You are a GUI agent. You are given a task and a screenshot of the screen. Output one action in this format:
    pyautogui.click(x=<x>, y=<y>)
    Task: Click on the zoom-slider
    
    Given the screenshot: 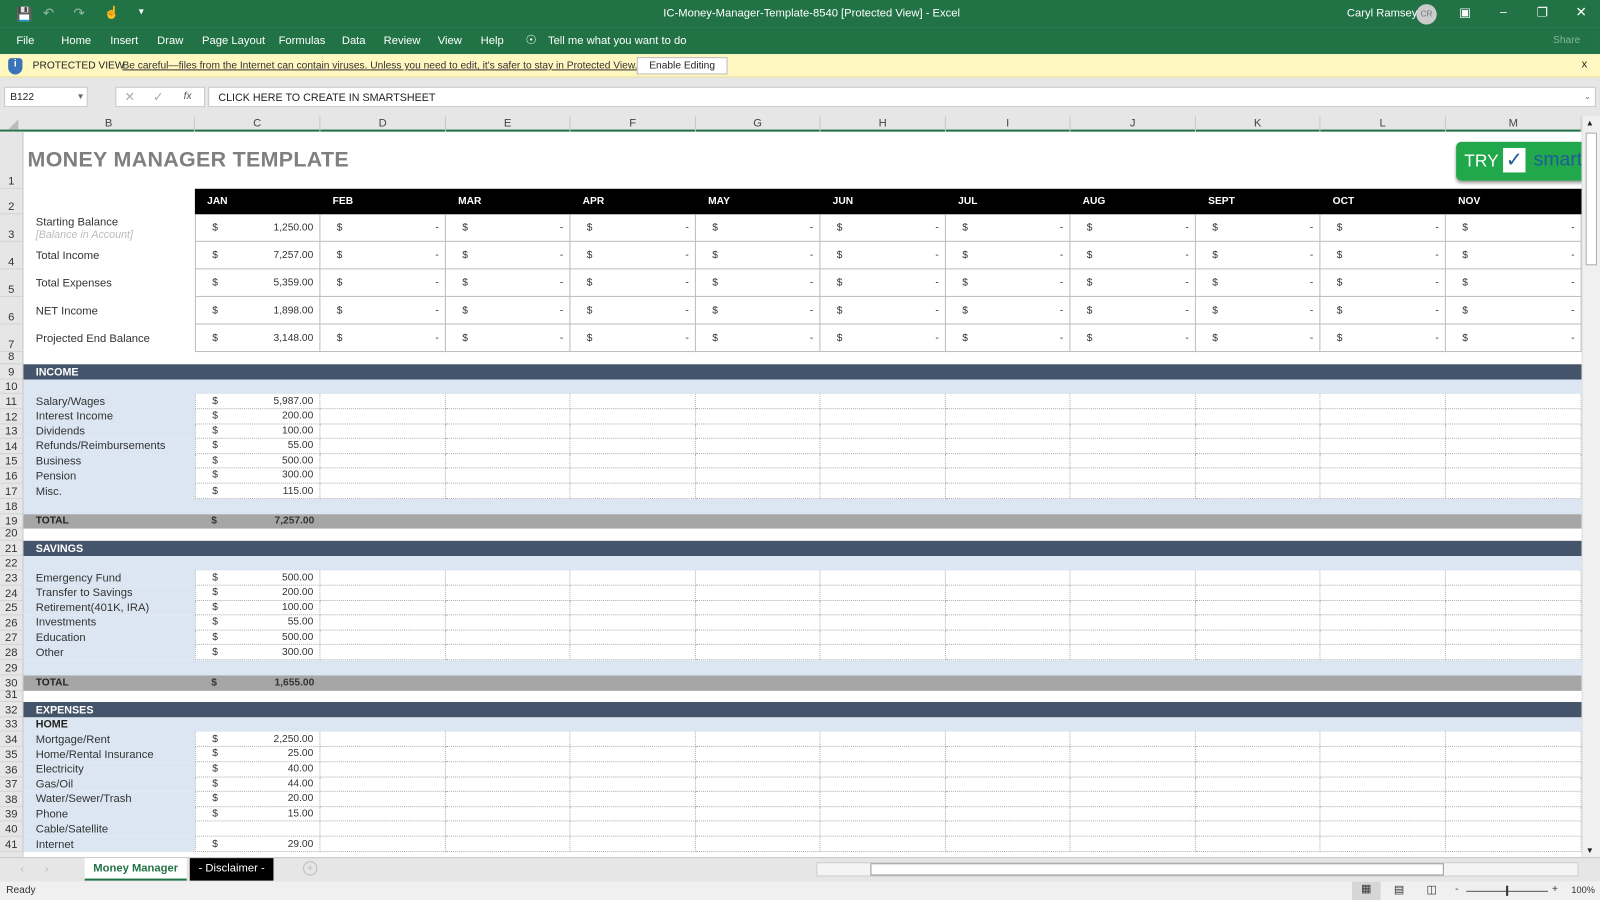 What is the action you would take?
    pyautogui.click(x=1507, y=890)
    